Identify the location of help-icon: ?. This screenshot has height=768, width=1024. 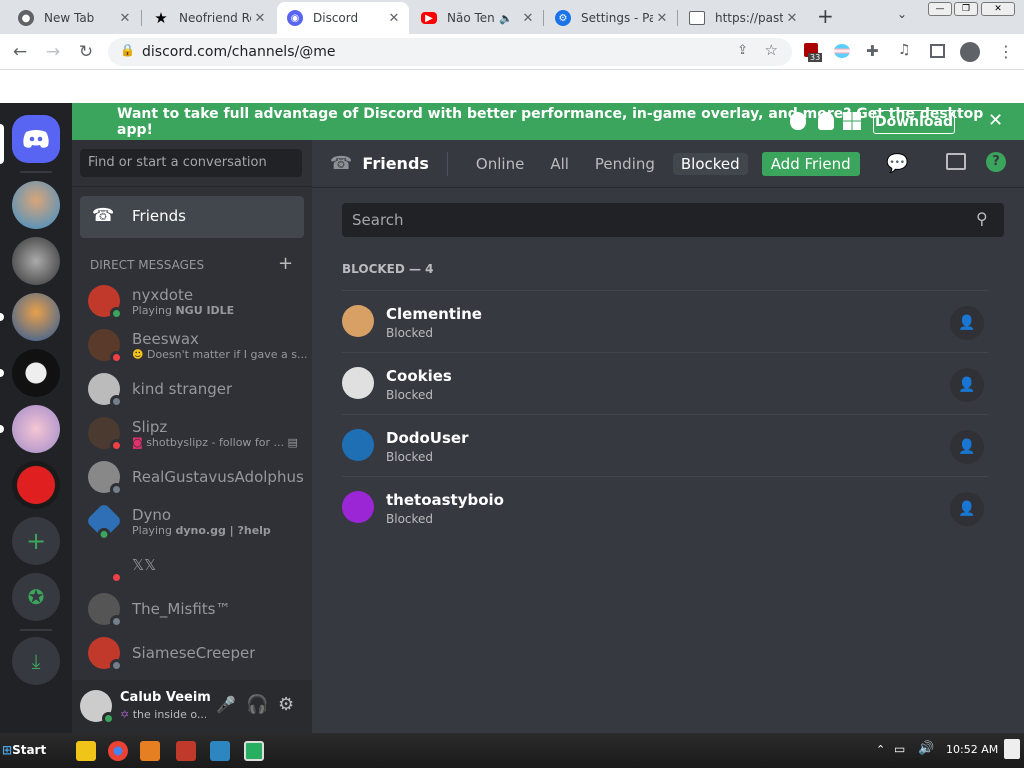
(996, 162).